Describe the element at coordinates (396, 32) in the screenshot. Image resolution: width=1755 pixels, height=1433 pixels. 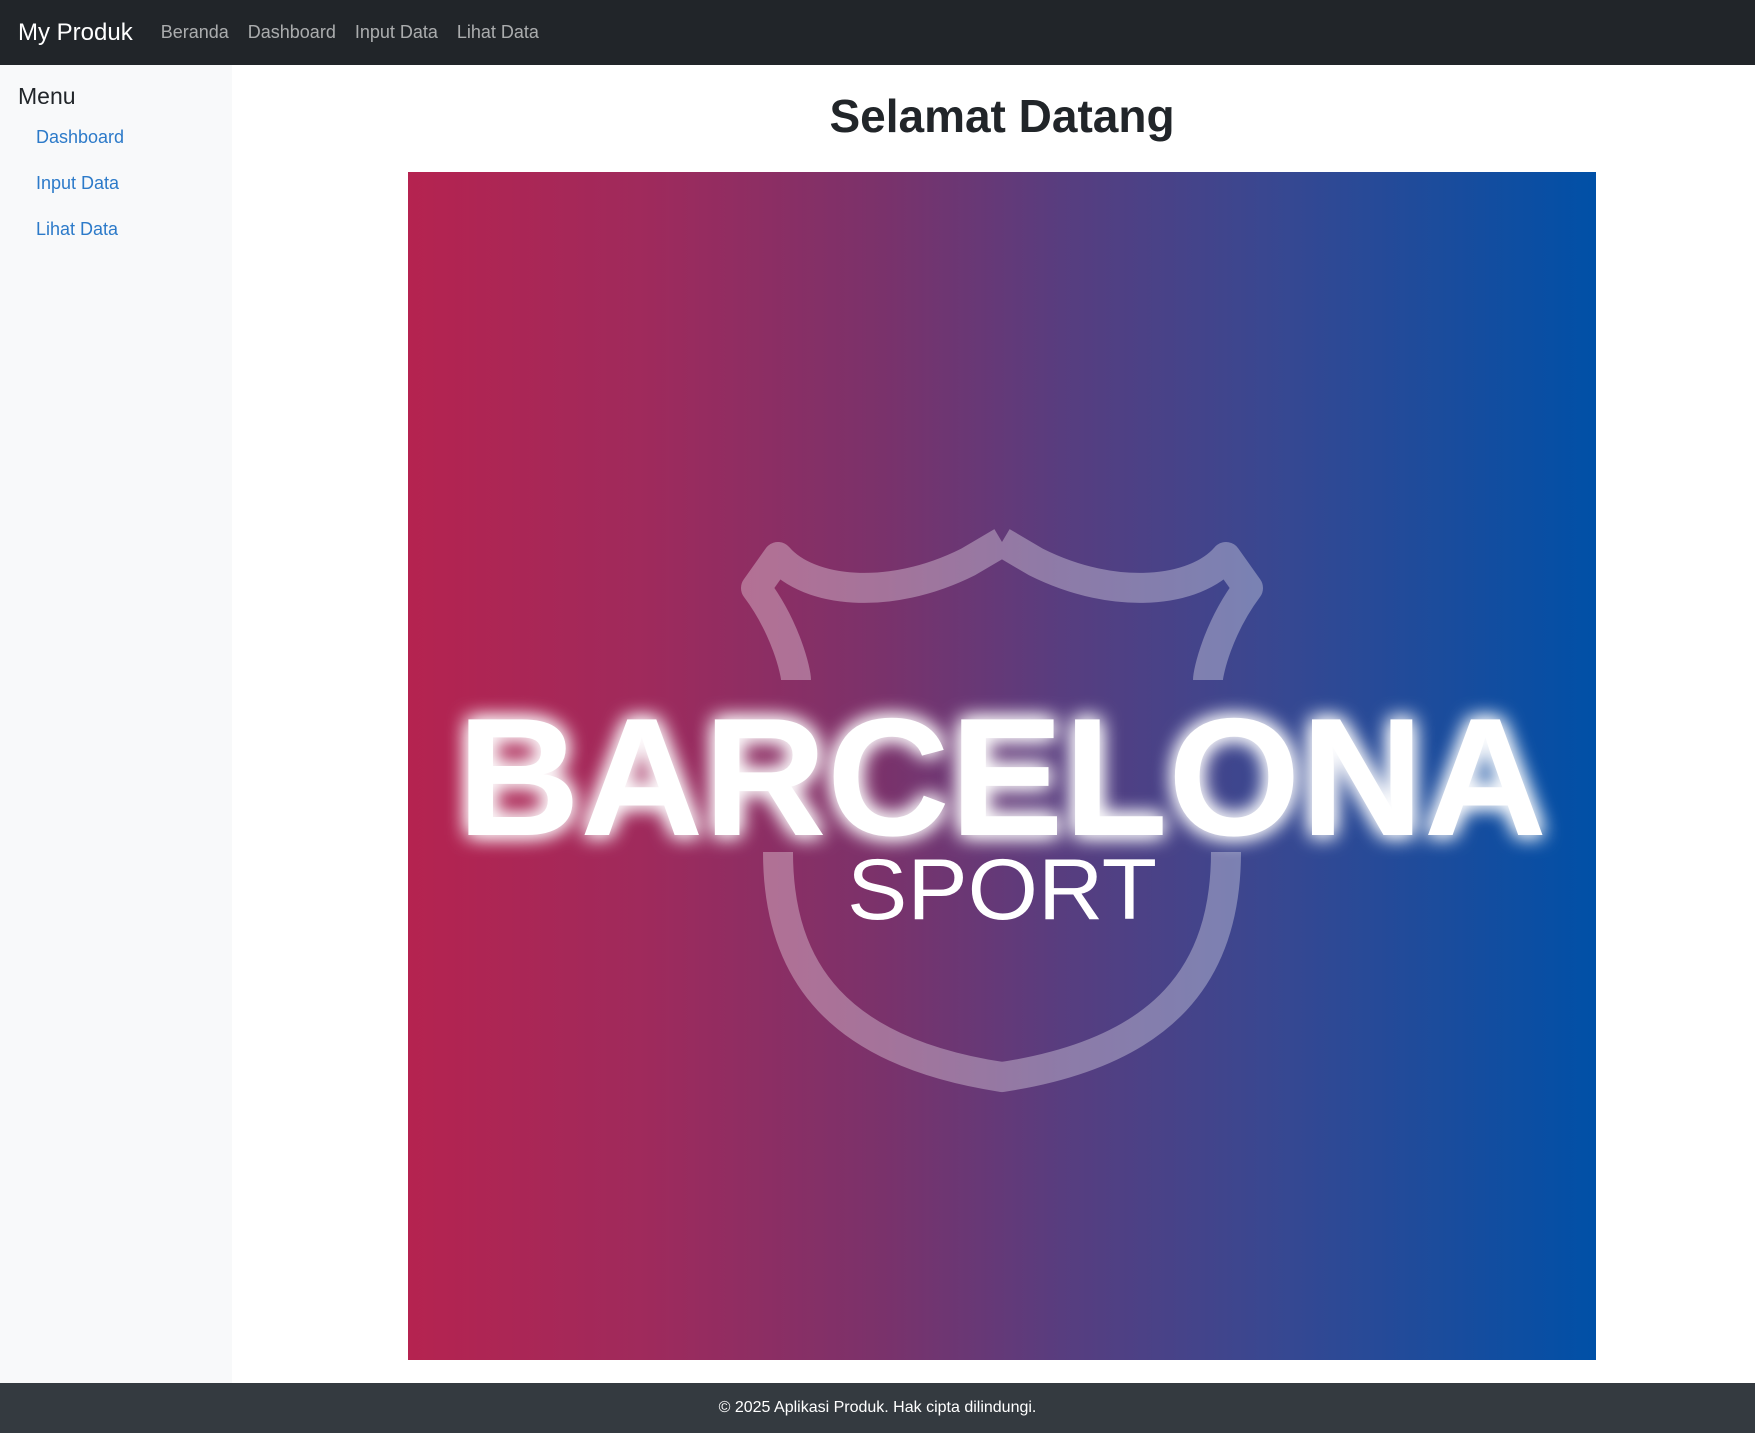
I see `nav-link-input-data: Input Data` at that location.